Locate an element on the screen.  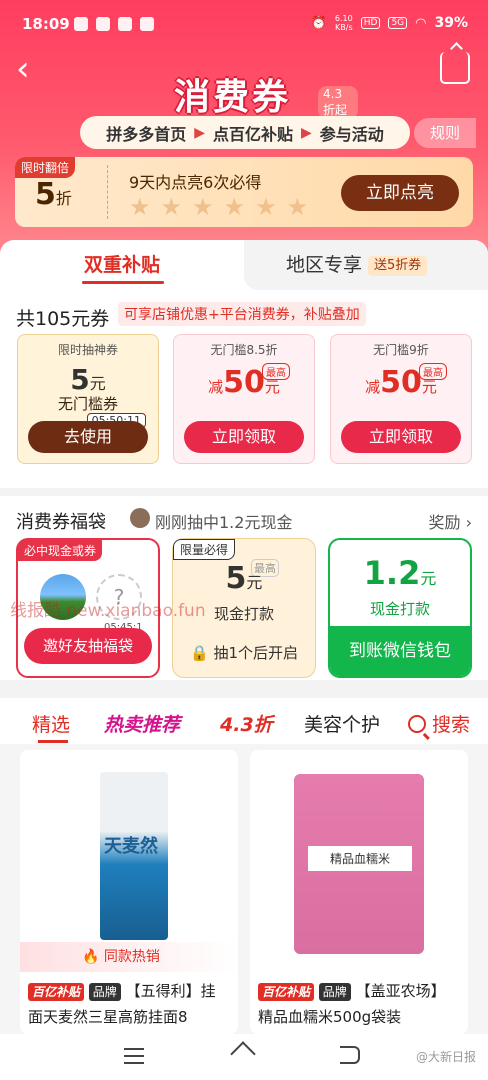
product-image: 精品血糯米 is located at coordinates (359, 861).